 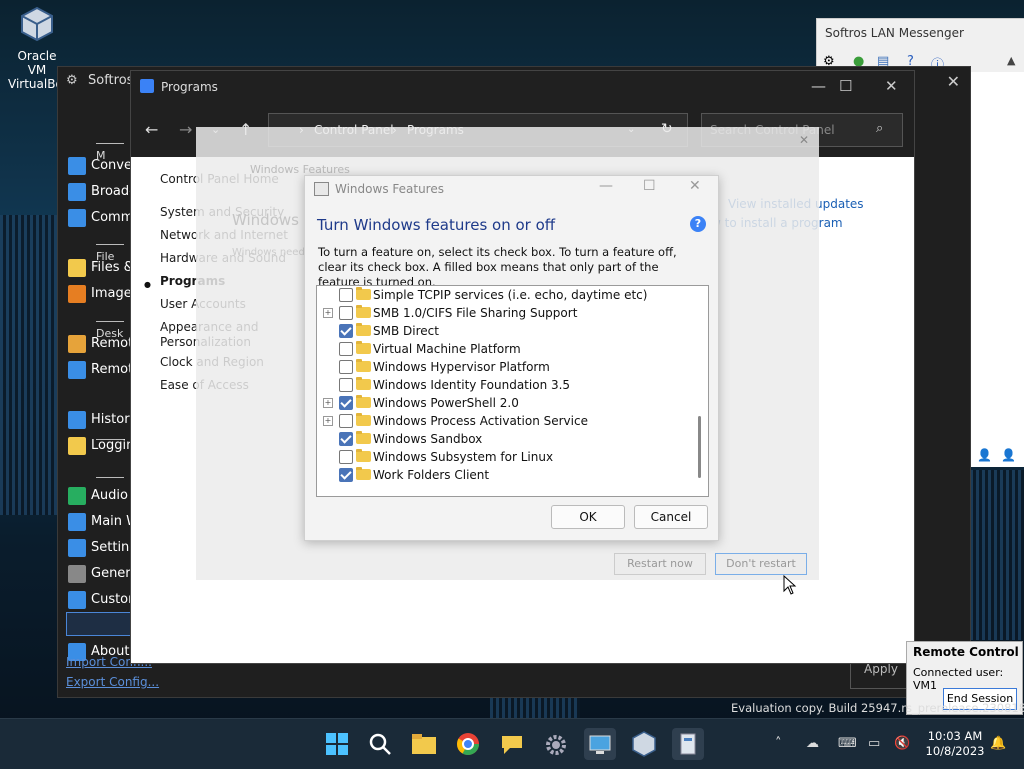 I want to click on sidebar-item: Files &, so click(x=101, y=268).